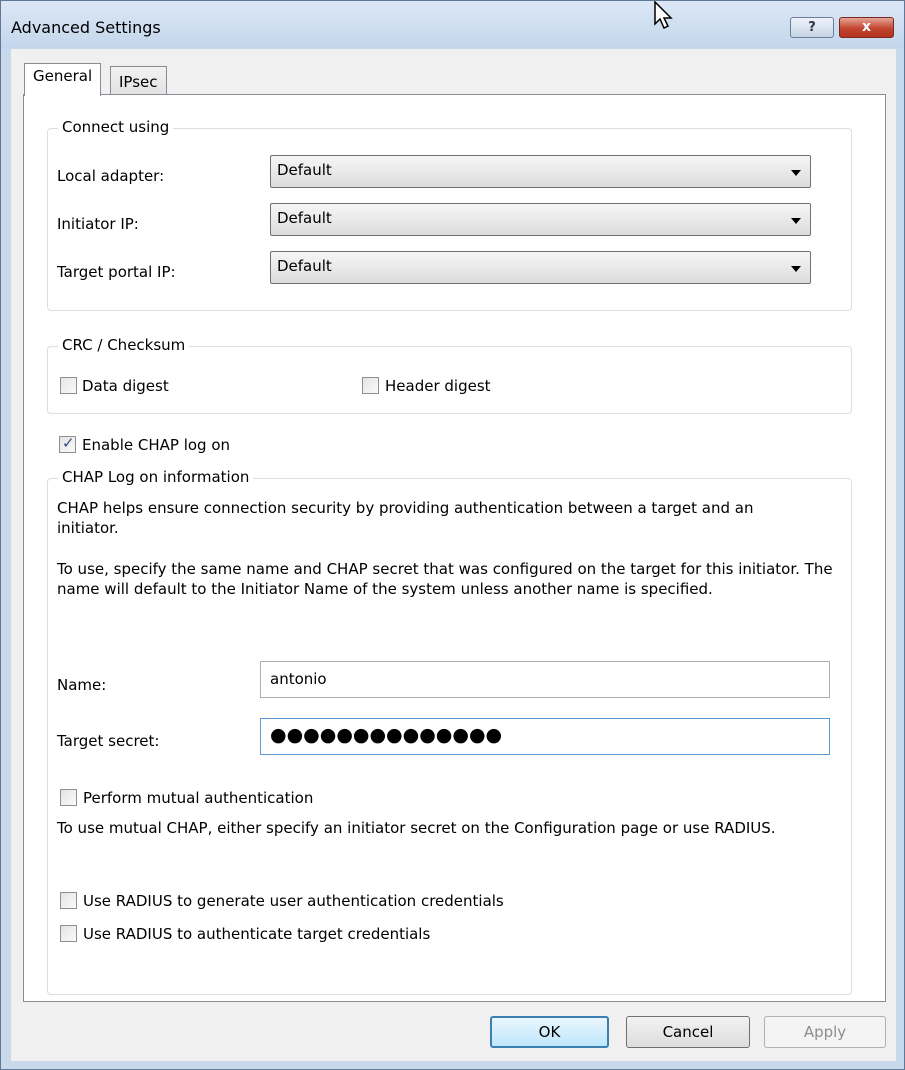  I want to click on local-adapter-label: Local adapter:, so click(111, 176).